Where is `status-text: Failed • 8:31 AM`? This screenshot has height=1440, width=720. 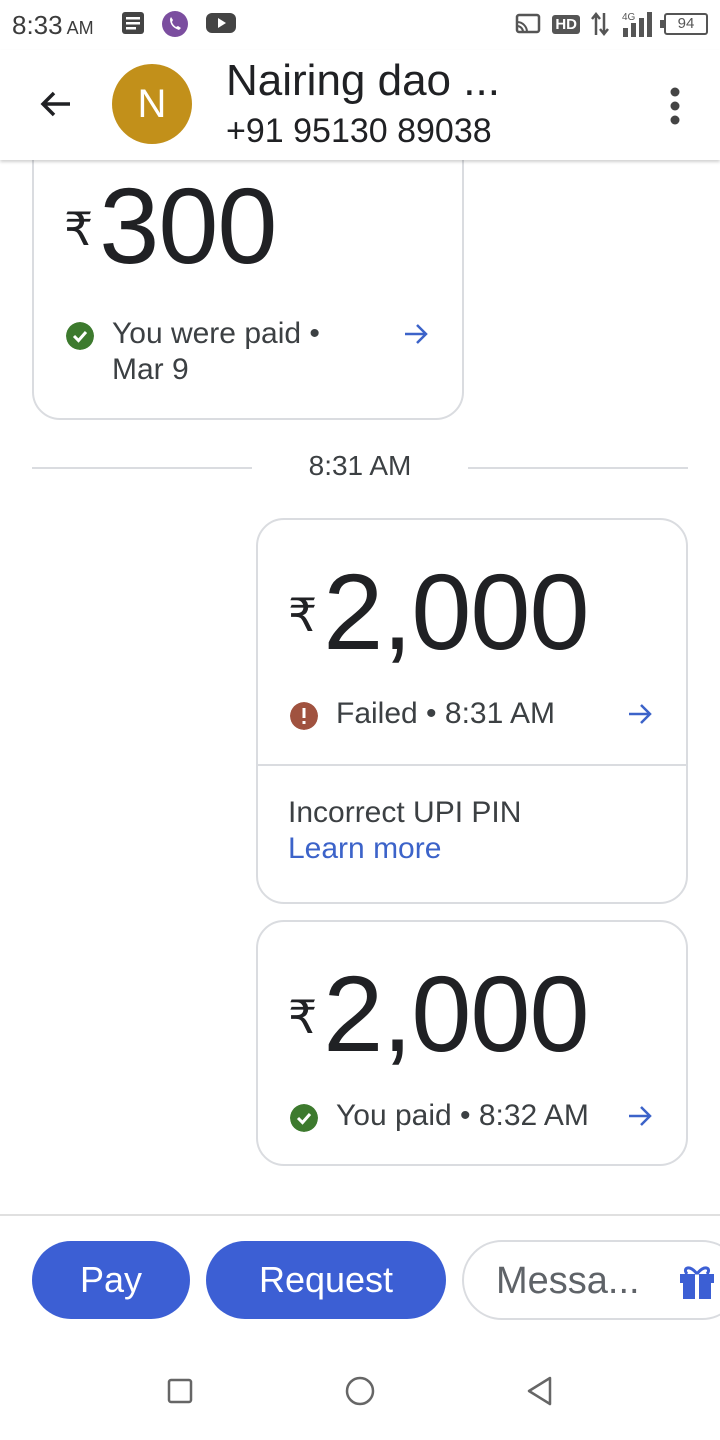
status-text: Failed • 8:31 AM is located at coordinates (445, 713).